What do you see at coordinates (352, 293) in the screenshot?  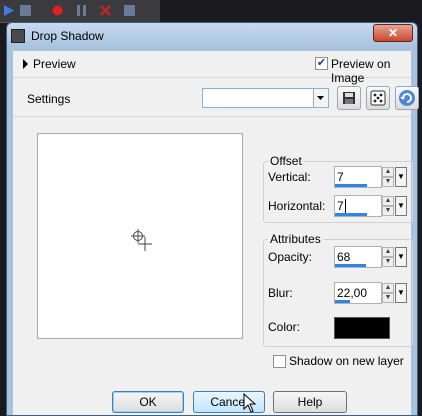 I see `blur-value: 22,00` at bounding box center [352, 293].